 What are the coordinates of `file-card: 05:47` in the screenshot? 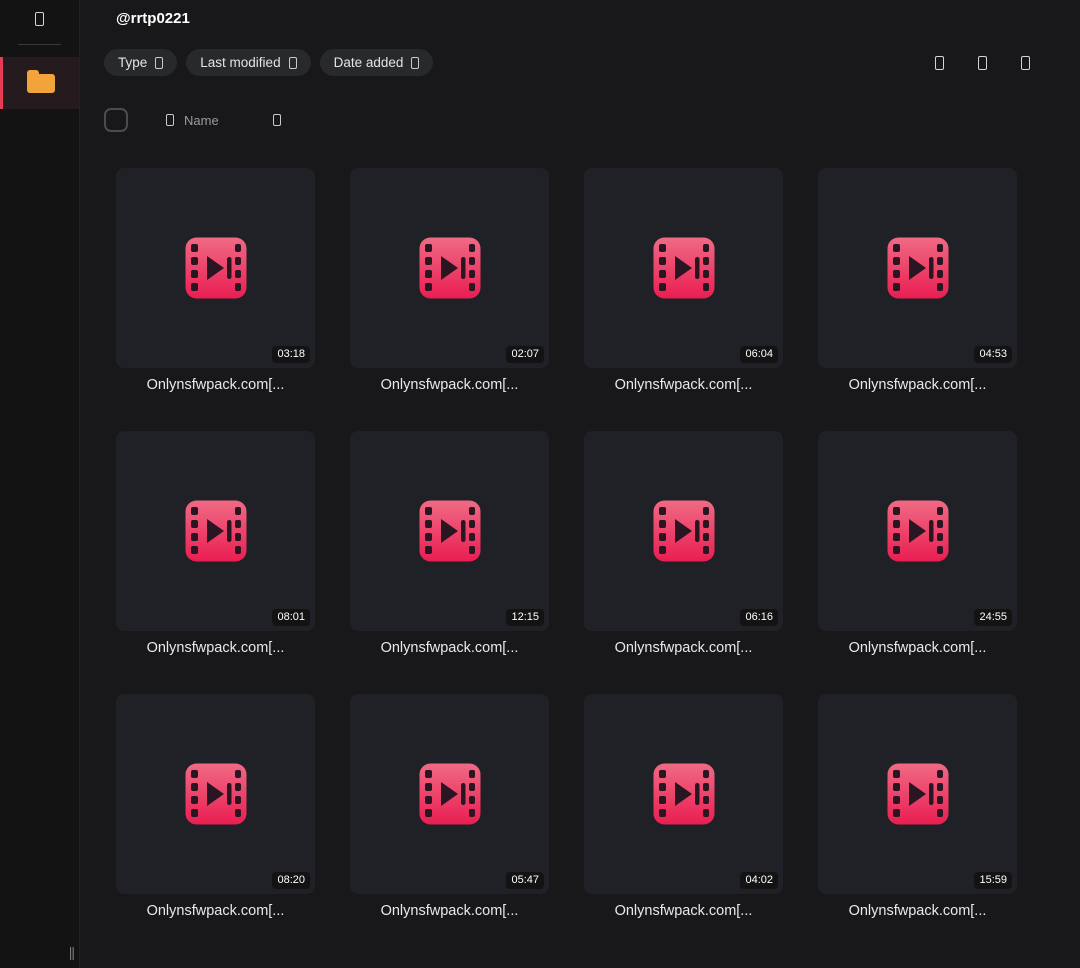 It's located at (449, 794).